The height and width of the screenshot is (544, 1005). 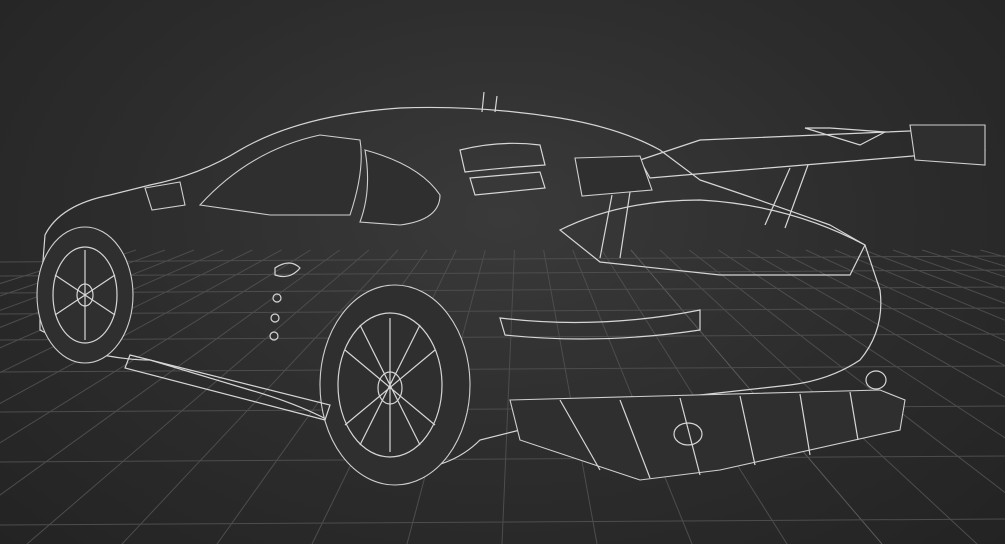 I want to click on engine-cover, so click(x=712, y=237).